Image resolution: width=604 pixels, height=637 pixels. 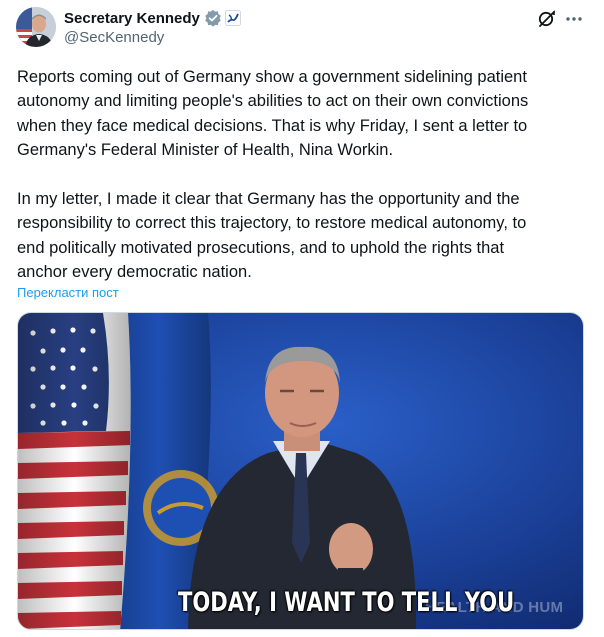 What do you see at coordinates (232, 18) in the screenshot?
I see `hhs-affiliation-badge-icon` at bounding box center [232, 18].